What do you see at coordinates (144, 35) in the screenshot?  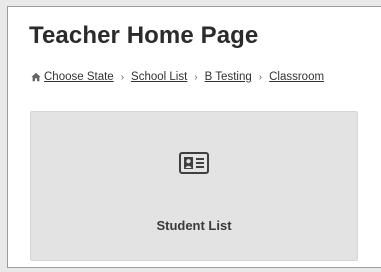 I see `page-title: Teacher Home Page` at bounding box center [144, 35].